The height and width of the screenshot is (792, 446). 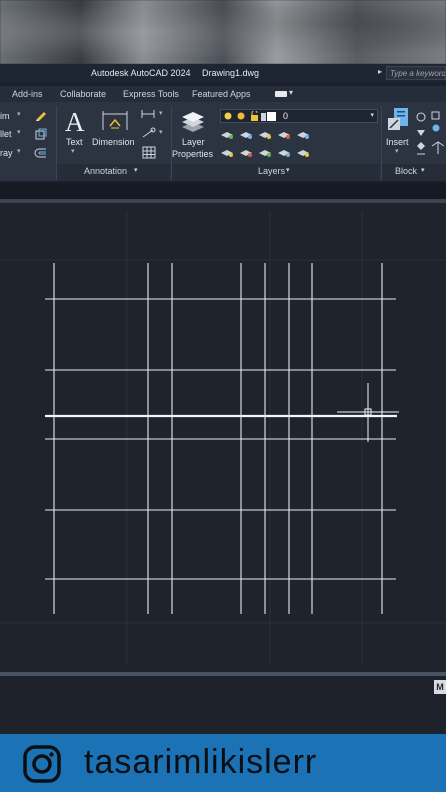 What do you see at coordinates (6, 153) in the screenshot?
I see `modify-array-label: ray` at bounding box center [6, 153].